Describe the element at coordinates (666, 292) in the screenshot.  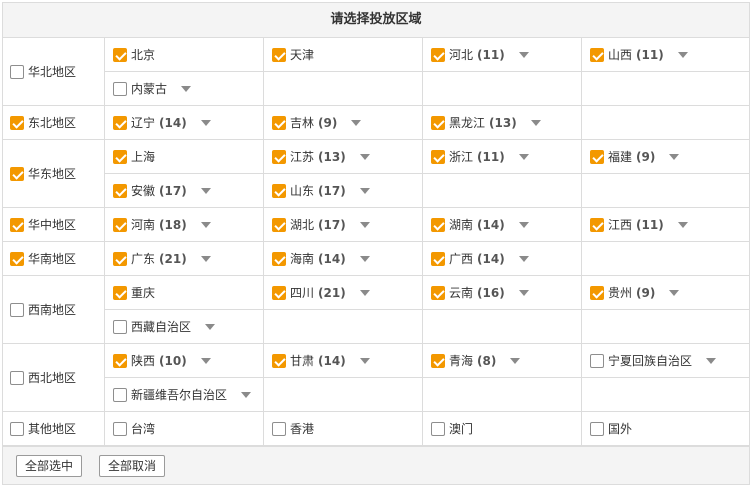
I see `province-item: 贵州 (9)` at that location.